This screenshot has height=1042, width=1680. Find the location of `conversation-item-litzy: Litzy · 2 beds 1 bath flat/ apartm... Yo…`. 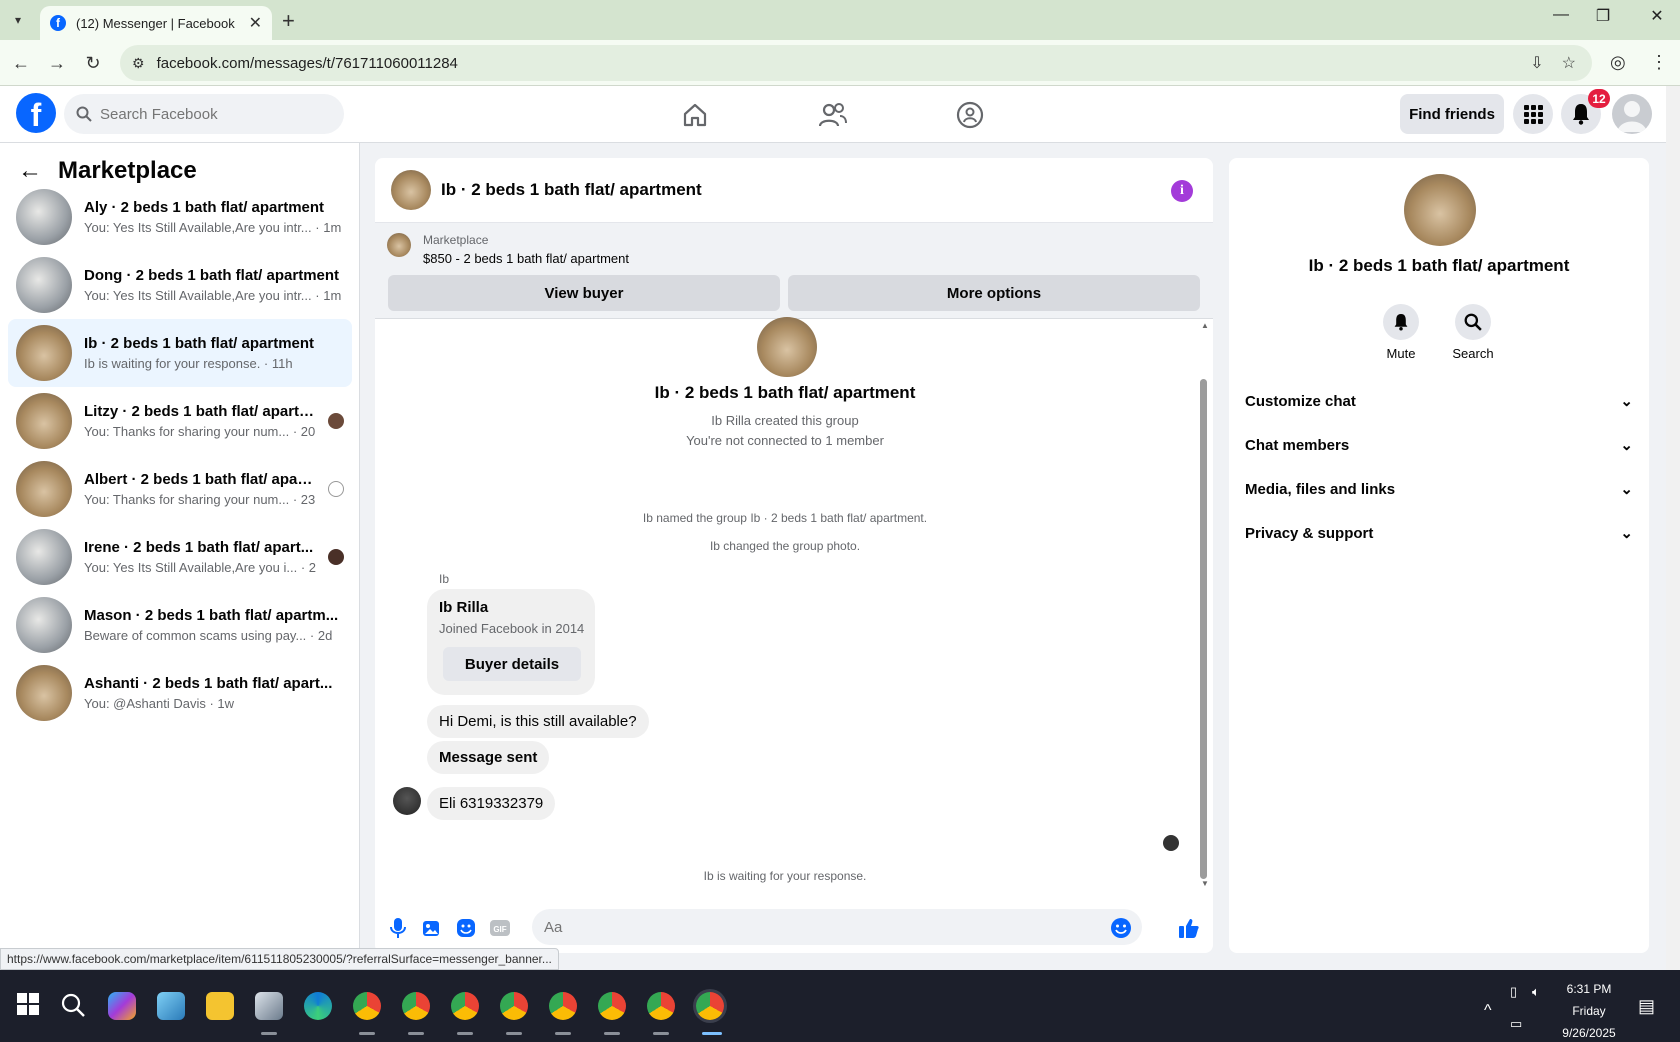

conversation-item-litzy: Litzy · 2 beds 1 bath flat/ apartm... Yo… is located at coordinates (180, 421).